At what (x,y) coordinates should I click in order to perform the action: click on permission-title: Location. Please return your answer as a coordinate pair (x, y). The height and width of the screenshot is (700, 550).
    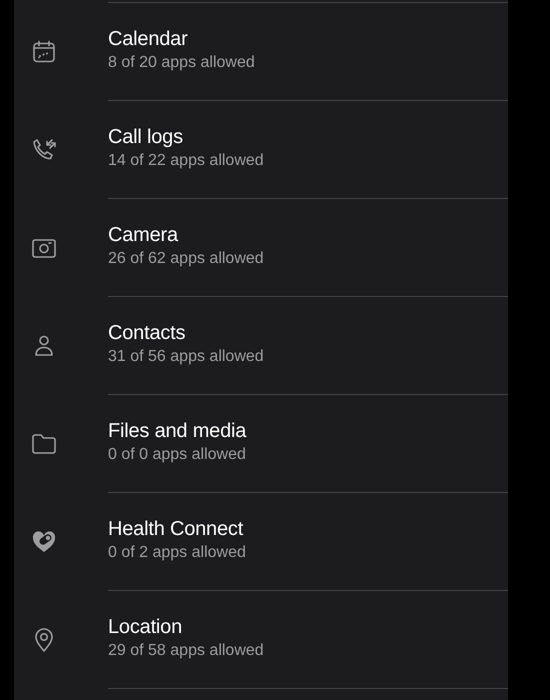
    Looking at the image, I should click on (308, 626).